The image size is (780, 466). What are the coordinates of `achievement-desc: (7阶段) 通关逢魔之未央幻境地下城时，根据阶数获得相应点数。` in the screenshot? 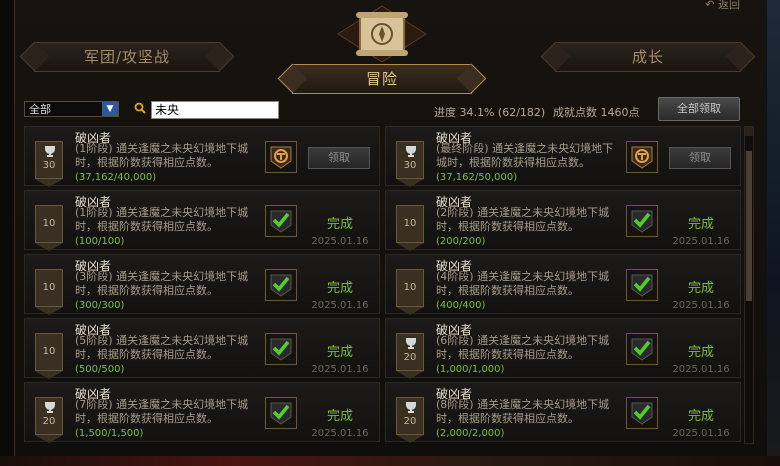 It's located at (166, 412).